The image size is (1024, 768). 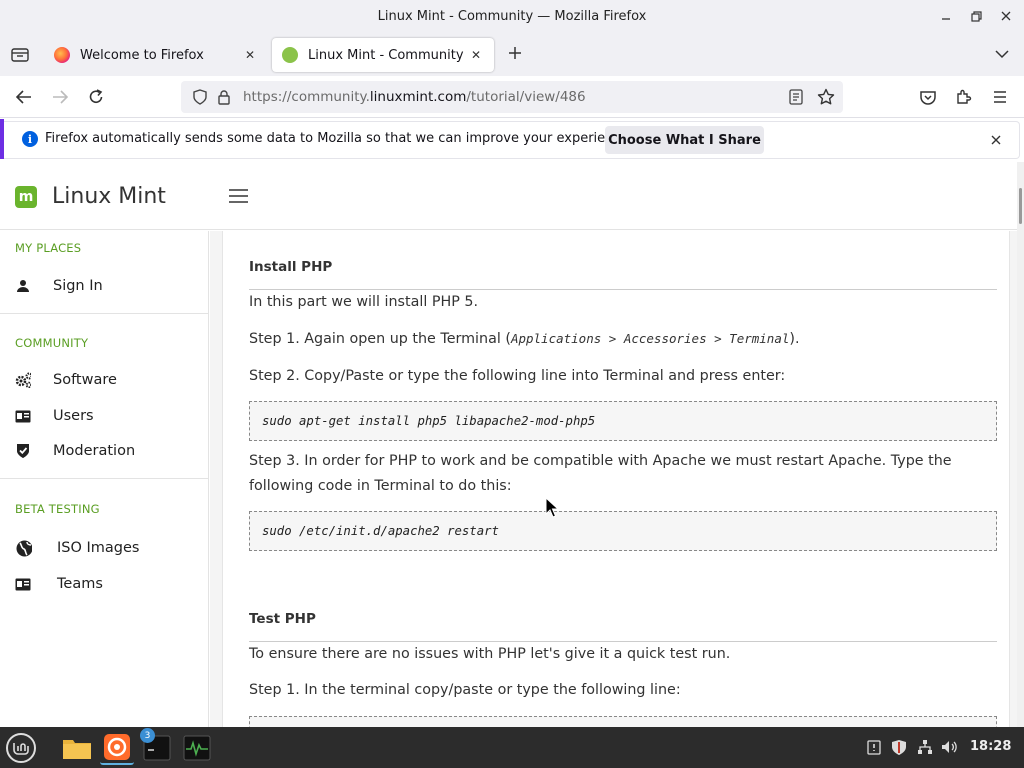 I want to click on reload-icon, so click(x=96, y=96).